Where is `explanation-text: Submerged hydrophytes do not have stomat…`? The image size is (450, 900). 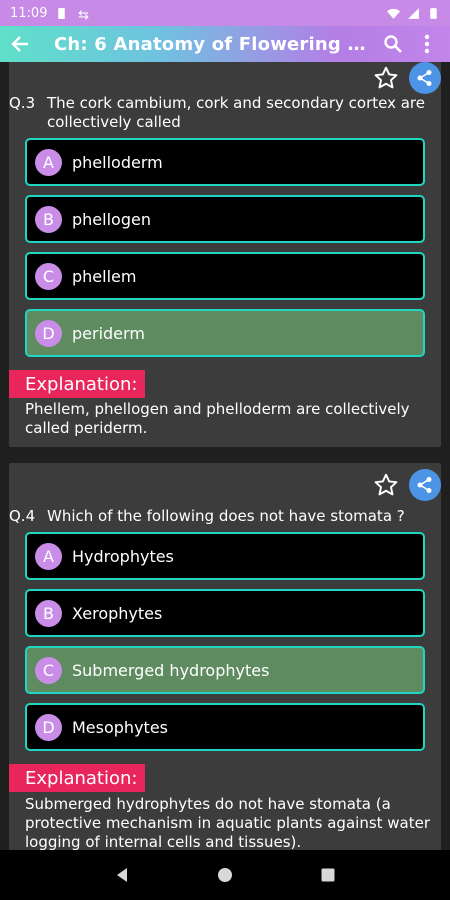 explanation-text: Submerged hydrophytes do not have stomat… is located at coordinates (228, 822).